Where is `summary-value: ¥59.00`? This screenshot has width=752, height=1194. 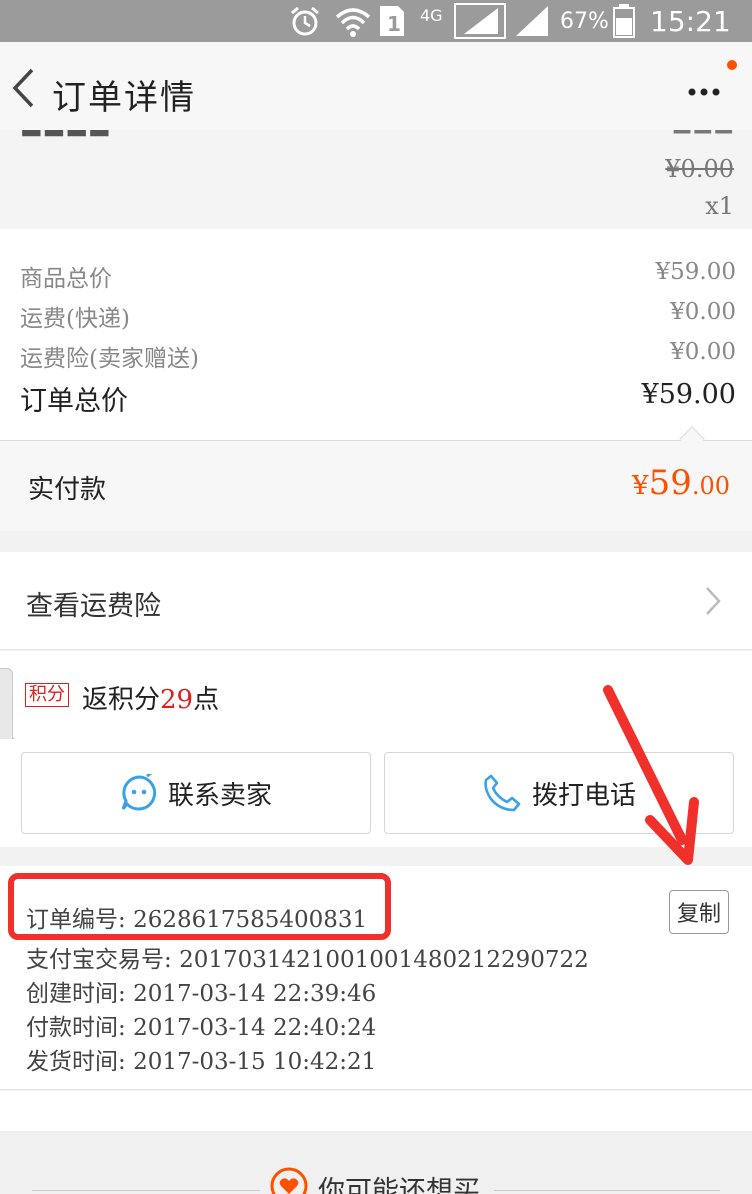 summary-value: ¥59.00 is located at coordinates (695, 272).